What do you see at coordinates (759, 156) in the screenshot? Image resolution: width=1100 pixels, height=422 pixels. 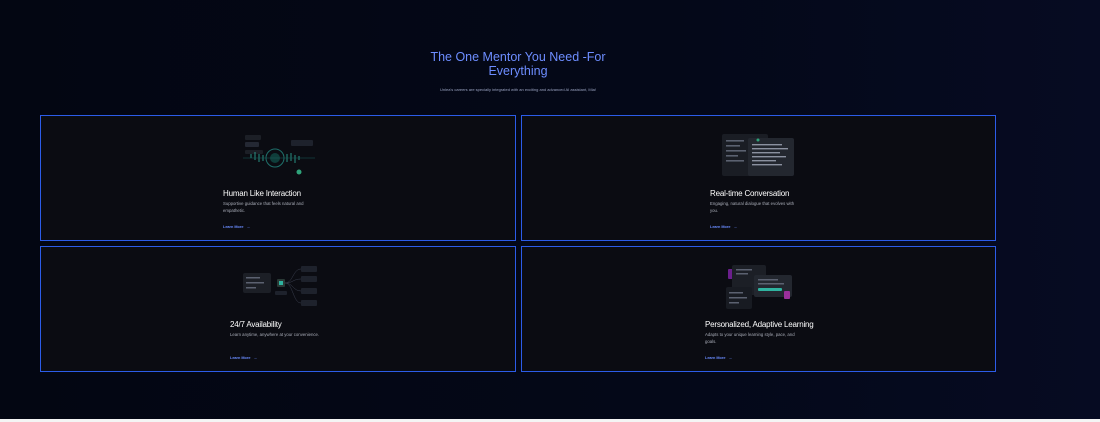 I see `chat-window-illustration` at bounding box center [759, 156].